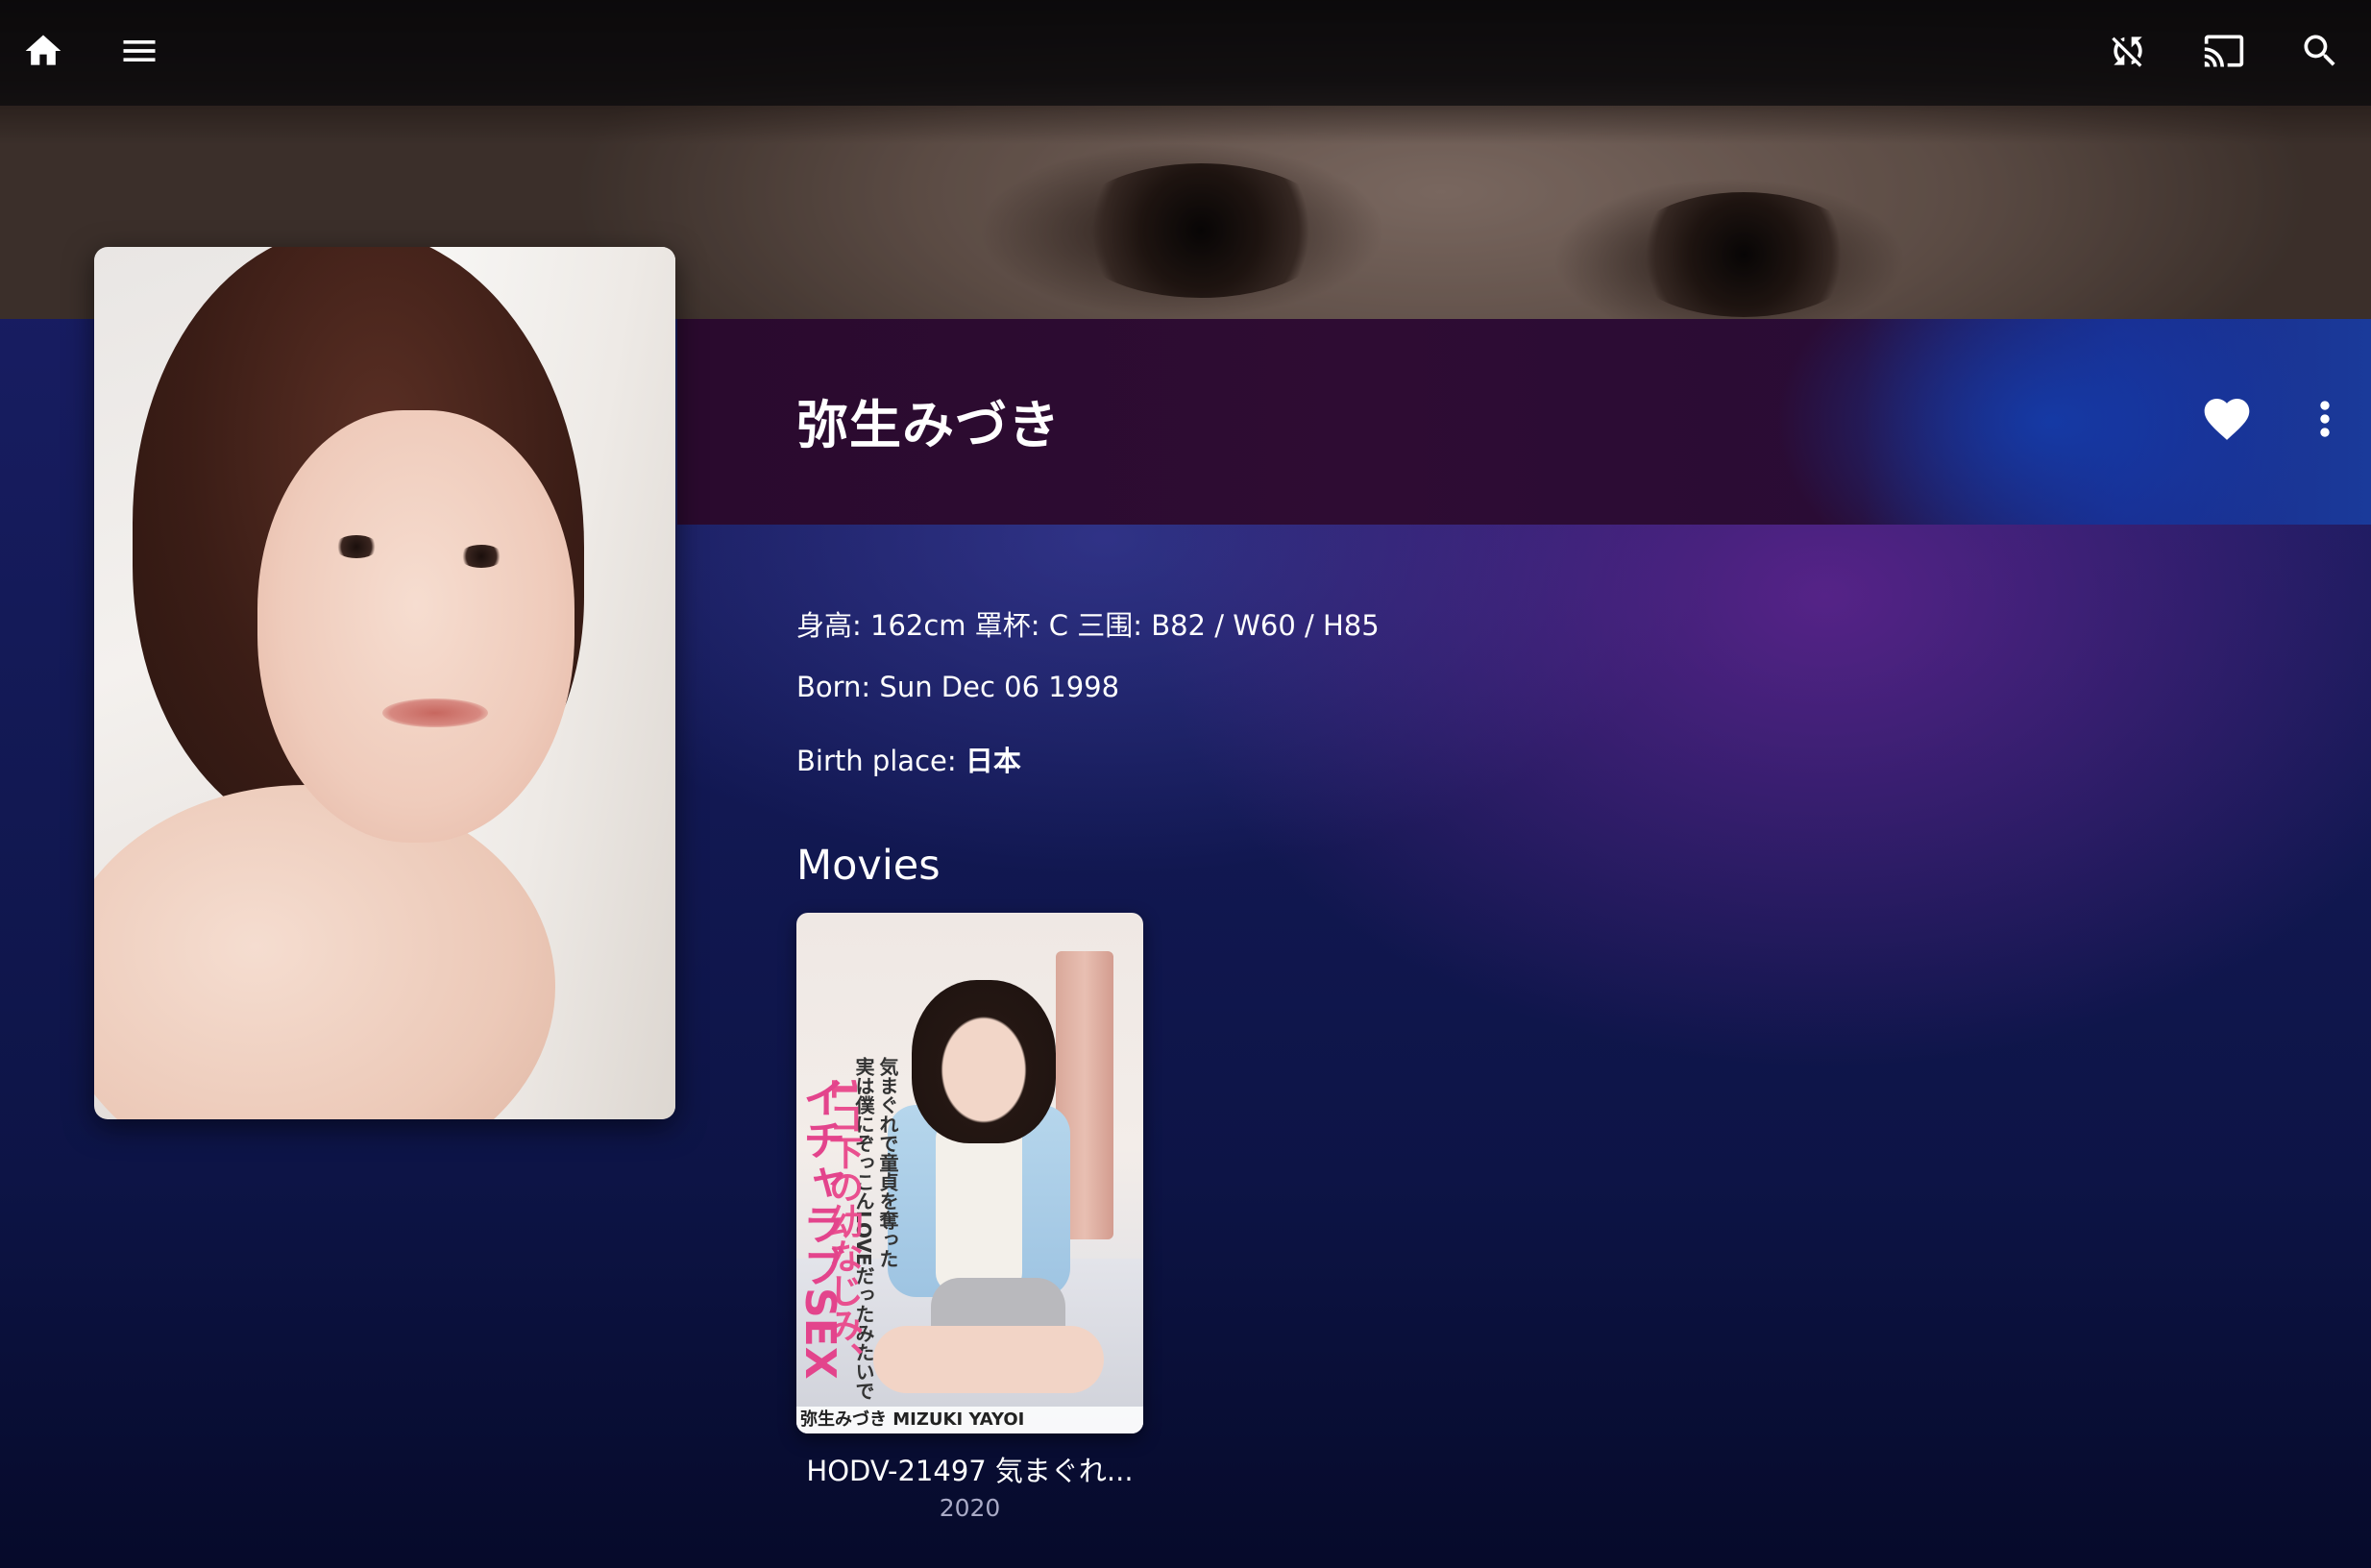 Image resolution: width=2371 pixels, height=1568 pixels. I want to click on person-portrait, so click(385, 683).